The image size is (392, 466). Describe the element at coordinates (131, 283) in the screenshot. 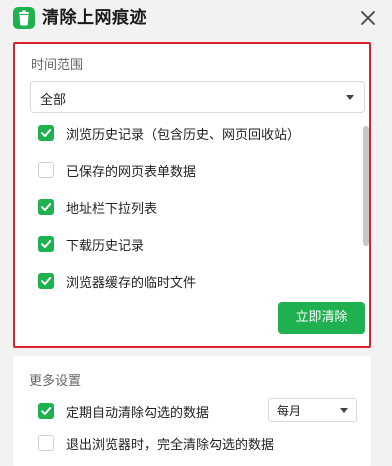

I see `checkbox-label: 浏览器缓存的临时文件` at that location.